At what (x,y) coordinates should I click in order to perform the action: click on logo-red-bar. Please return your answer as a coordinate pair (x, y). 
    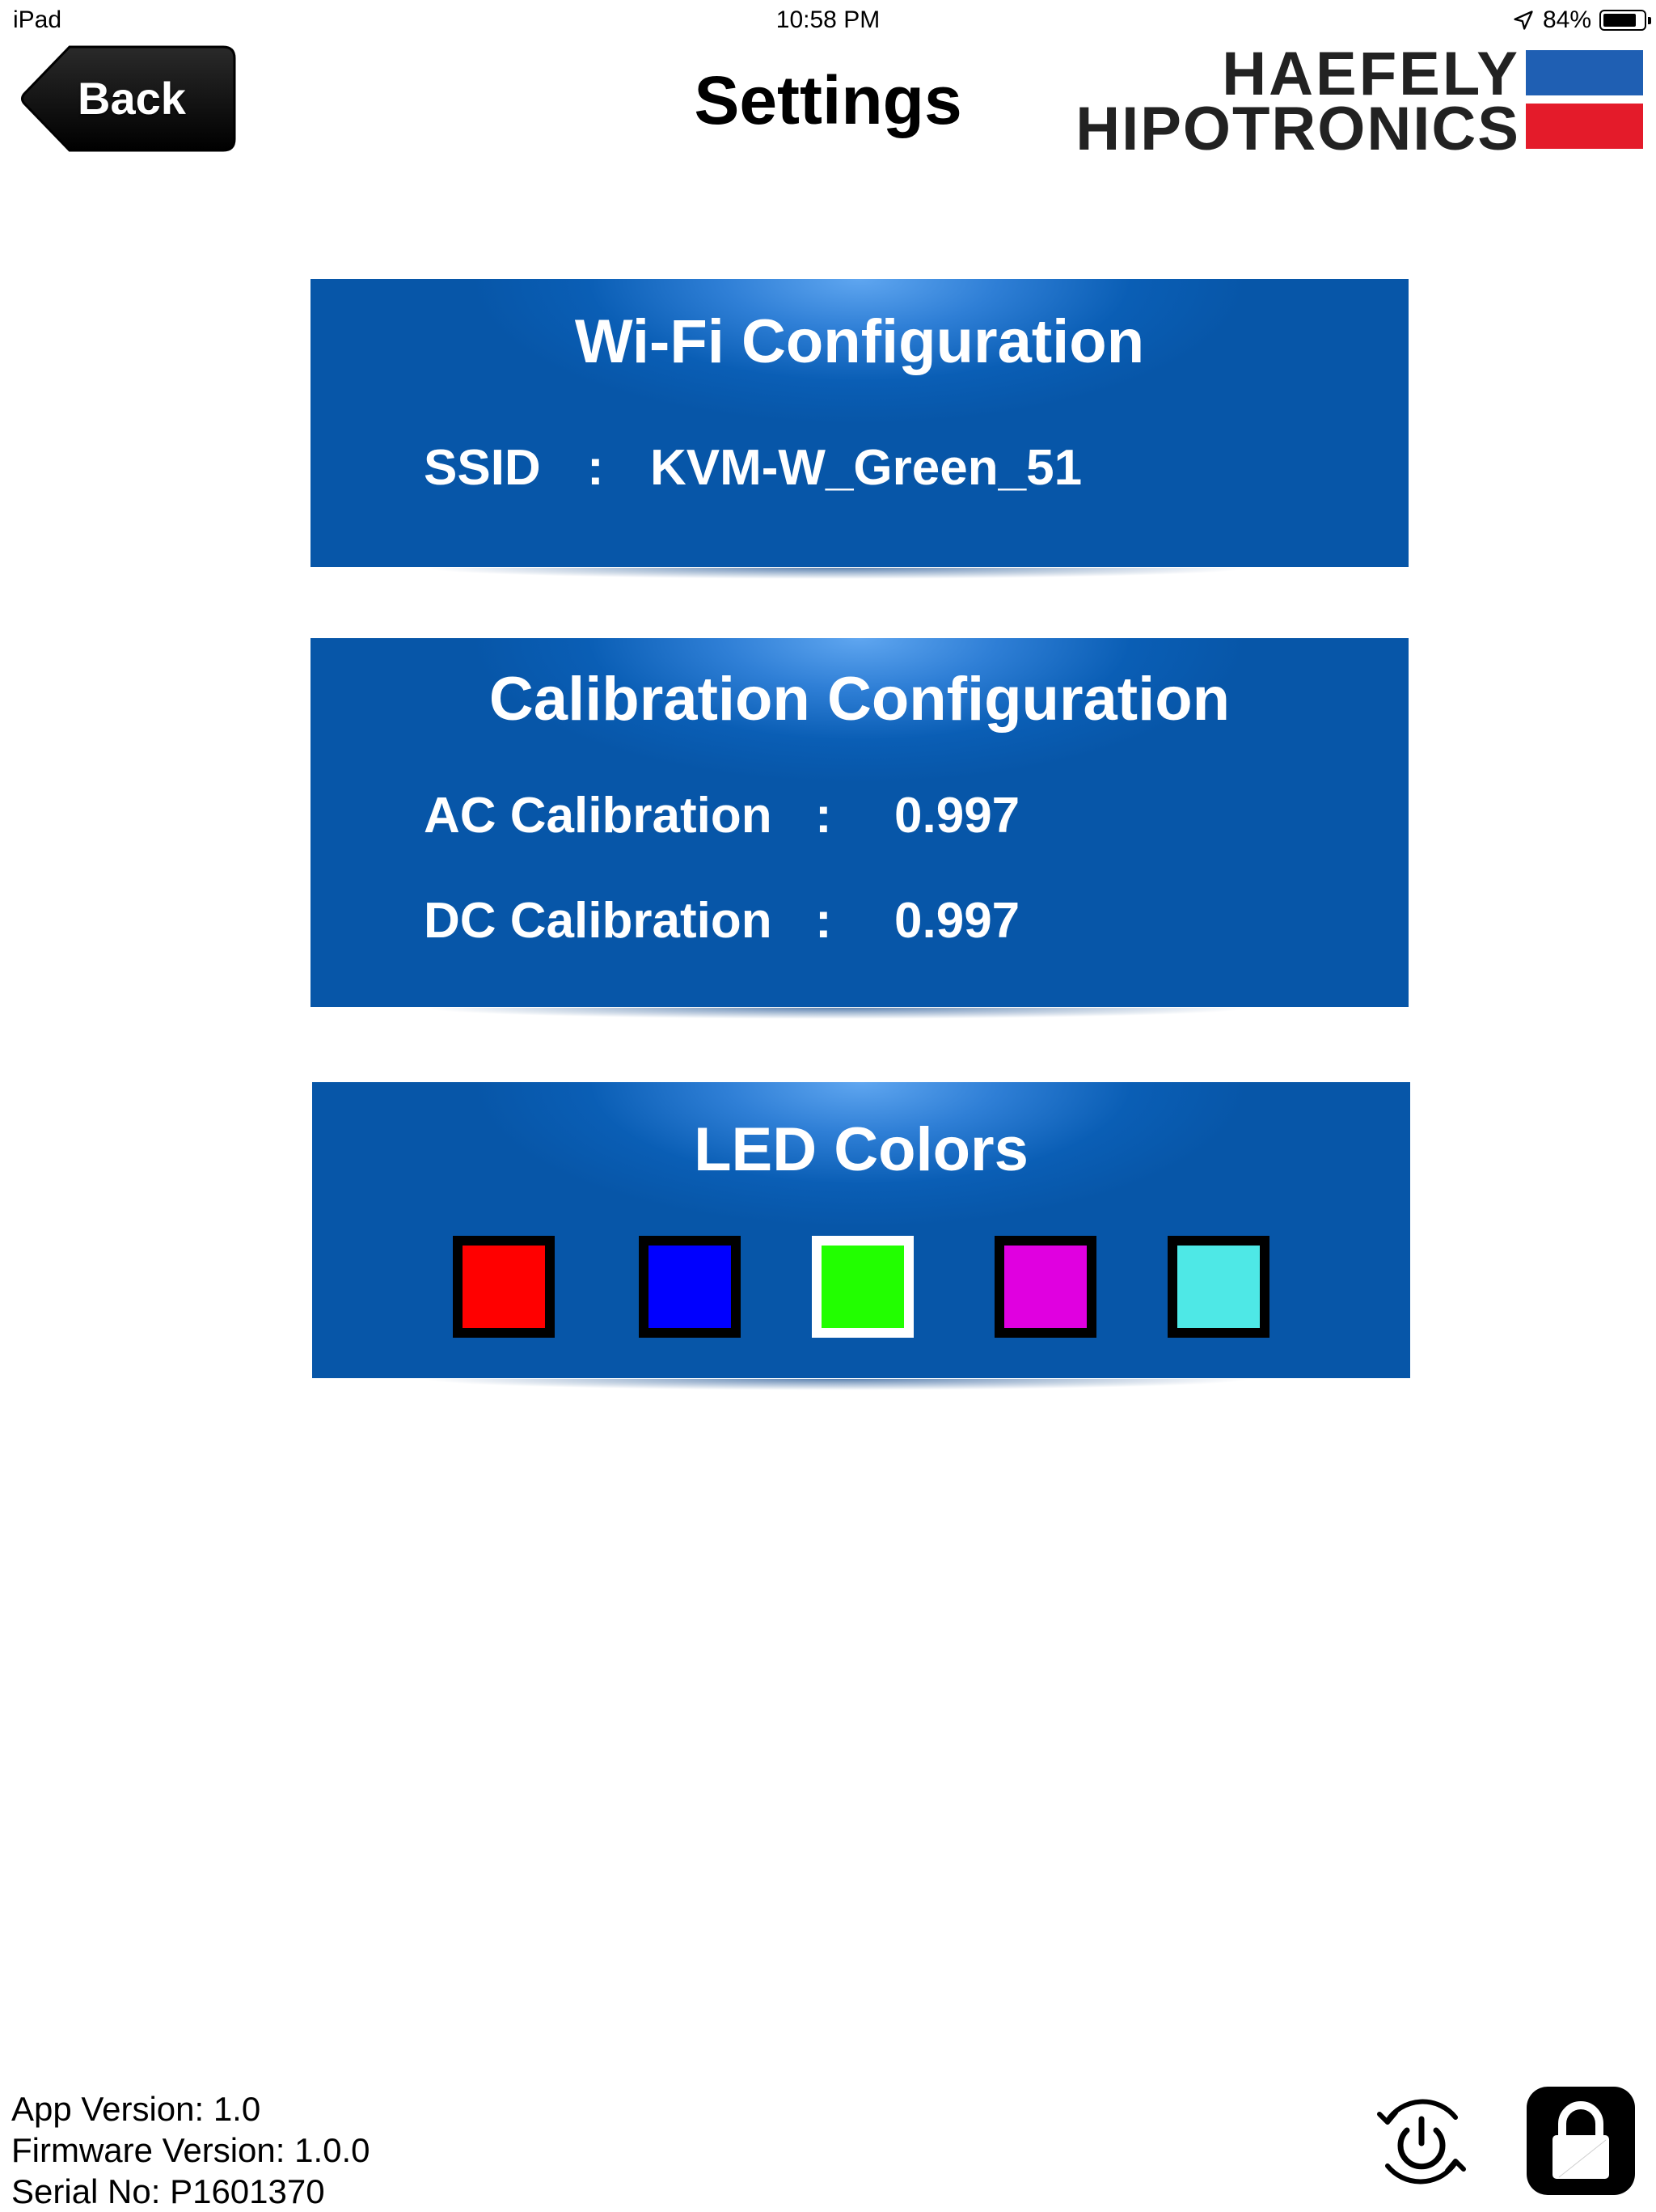
    Looking at the image, I should click on (1584, 126).